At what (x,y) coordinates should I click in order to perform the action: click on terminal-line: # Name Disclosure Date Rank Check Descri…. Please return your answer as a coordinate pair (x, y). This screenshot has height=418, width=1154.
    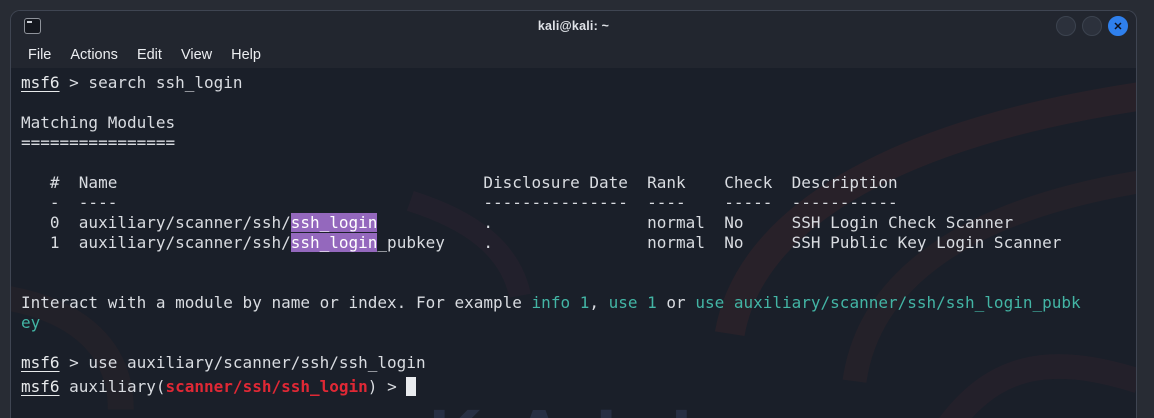
    Looking at the image, I should click on (578, 183).